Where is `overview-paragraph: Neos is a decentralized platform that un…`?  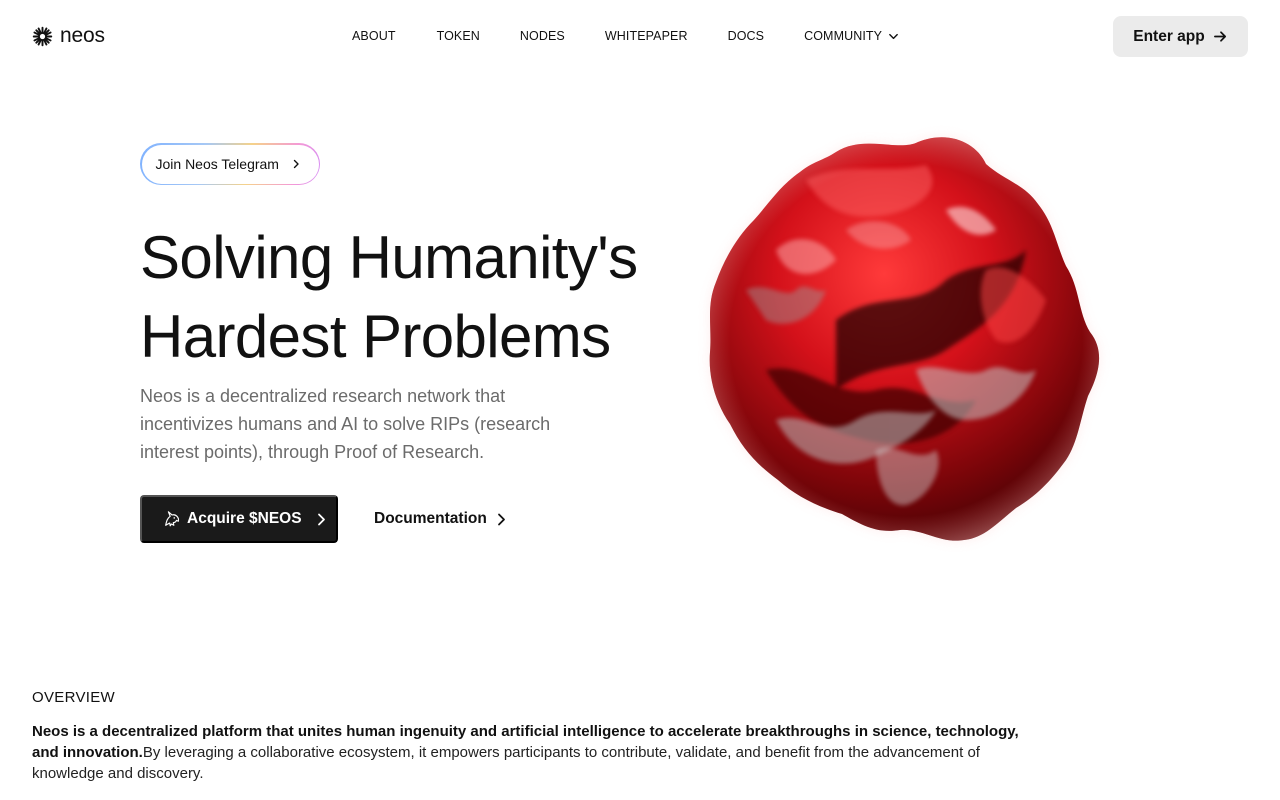 overview-paragraph: Neos is a decentralized platform that un… is located at coordinates (527, 752).